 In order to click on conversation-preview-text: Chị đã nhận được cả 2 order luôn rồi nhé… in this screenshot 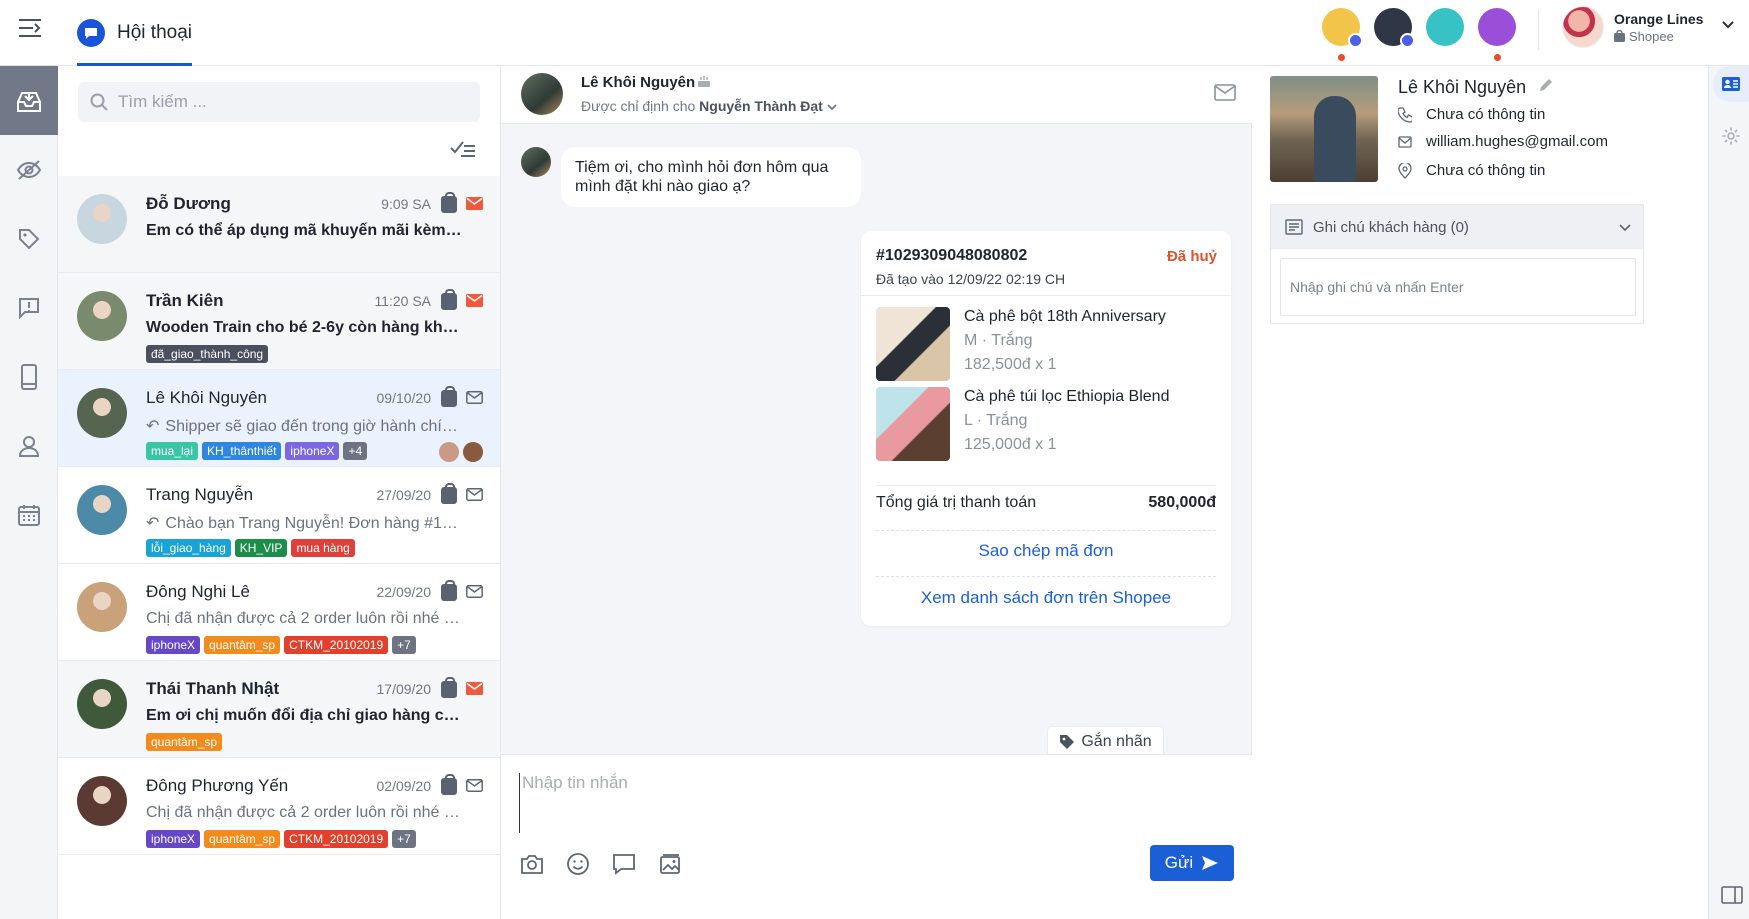, I will do `click(306, 812)`.